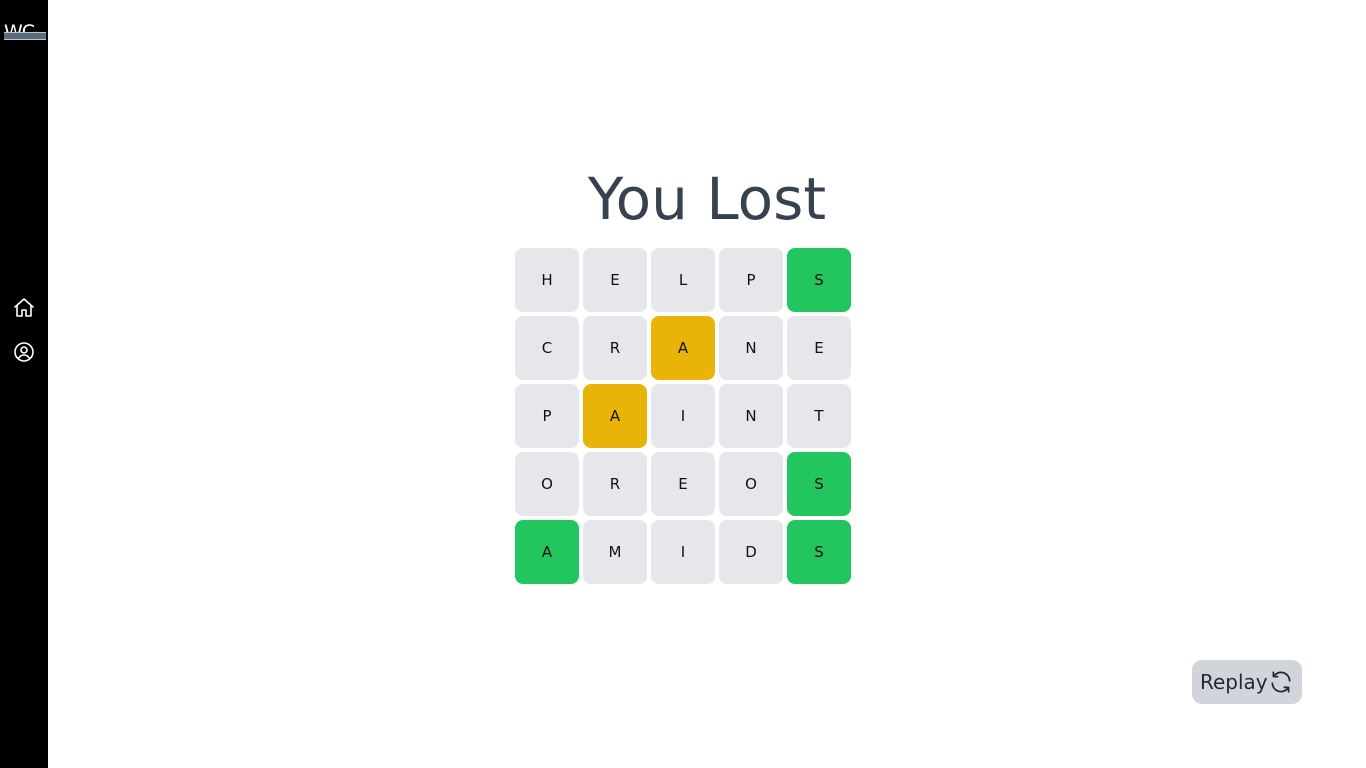 This screenshot has height=768, width=1366. Describe the element at coordinates (547, 348) in the screenshot. I see `letter-tile: C` at that location.